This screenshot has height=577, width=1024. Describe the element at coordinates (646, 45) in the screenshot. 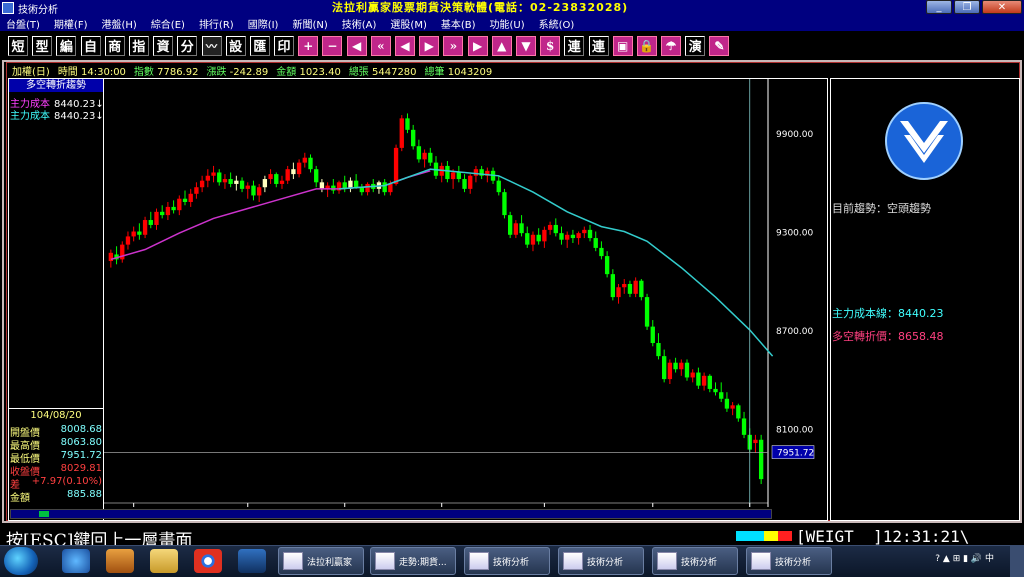

I see `toolbar-button: 🔒` at that location.